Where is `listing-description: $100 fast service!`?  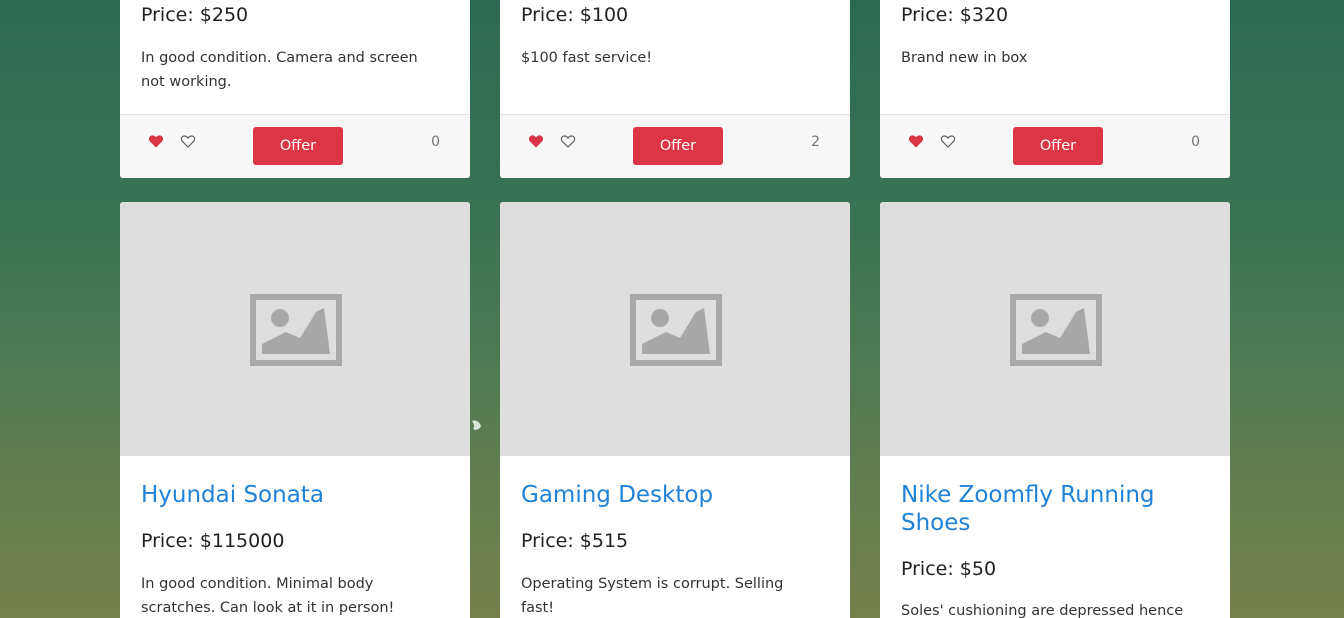
listing-description: $100 fast service! is located at coordinates (587, 58).